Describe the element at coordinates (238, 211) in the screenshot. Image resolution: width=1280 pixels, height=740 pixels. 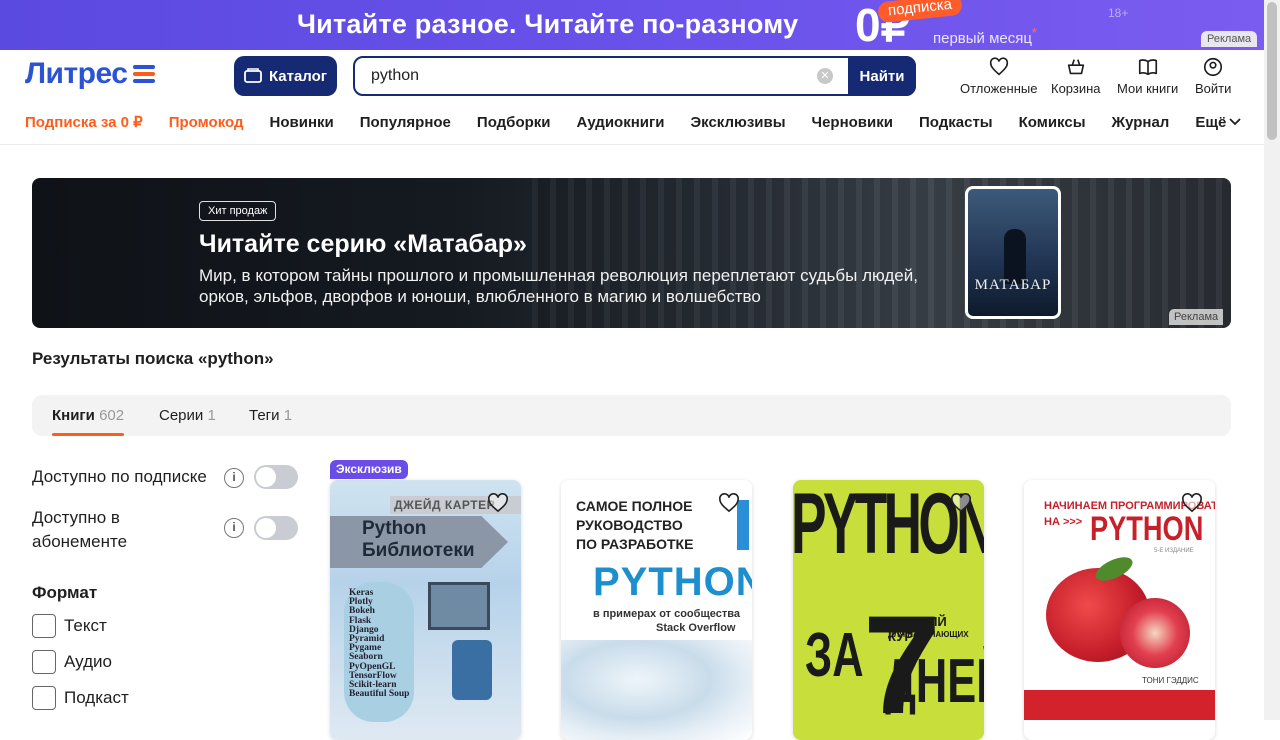
I see `banner-tag: Хит продаж` at that location.